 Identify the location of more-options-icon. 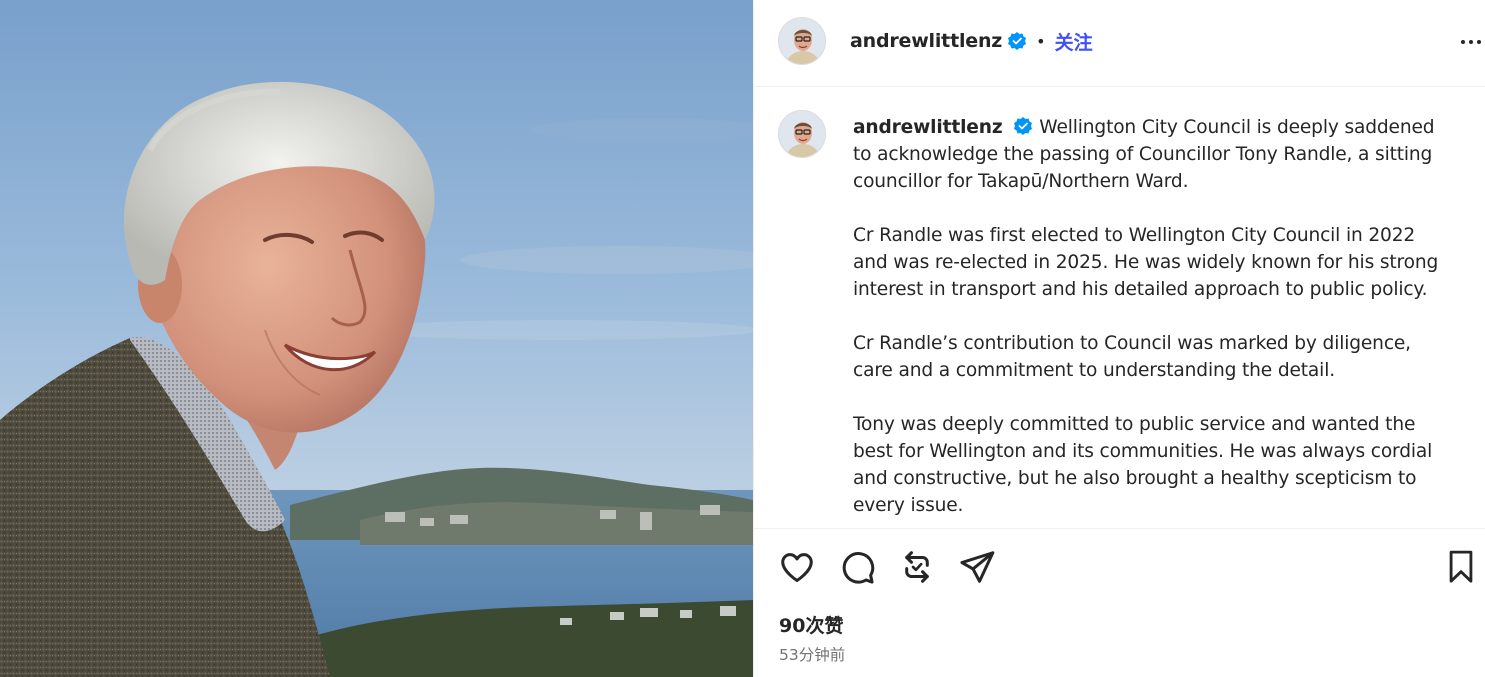
(1470, 42).